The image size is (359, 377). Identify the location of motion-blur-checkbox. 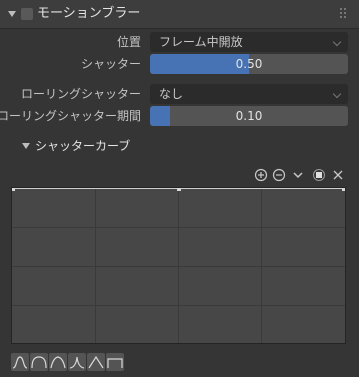
(27, 14).